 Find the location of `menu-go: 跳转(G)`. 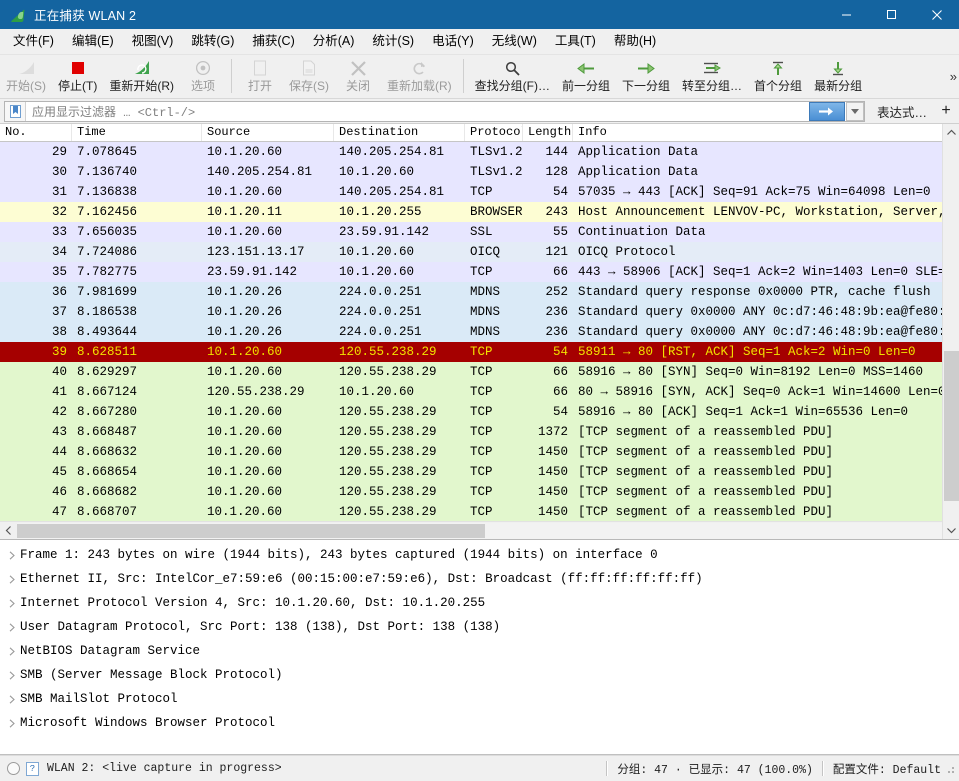

menu-go: 跳转(G) is located at coordinates (212, 42).